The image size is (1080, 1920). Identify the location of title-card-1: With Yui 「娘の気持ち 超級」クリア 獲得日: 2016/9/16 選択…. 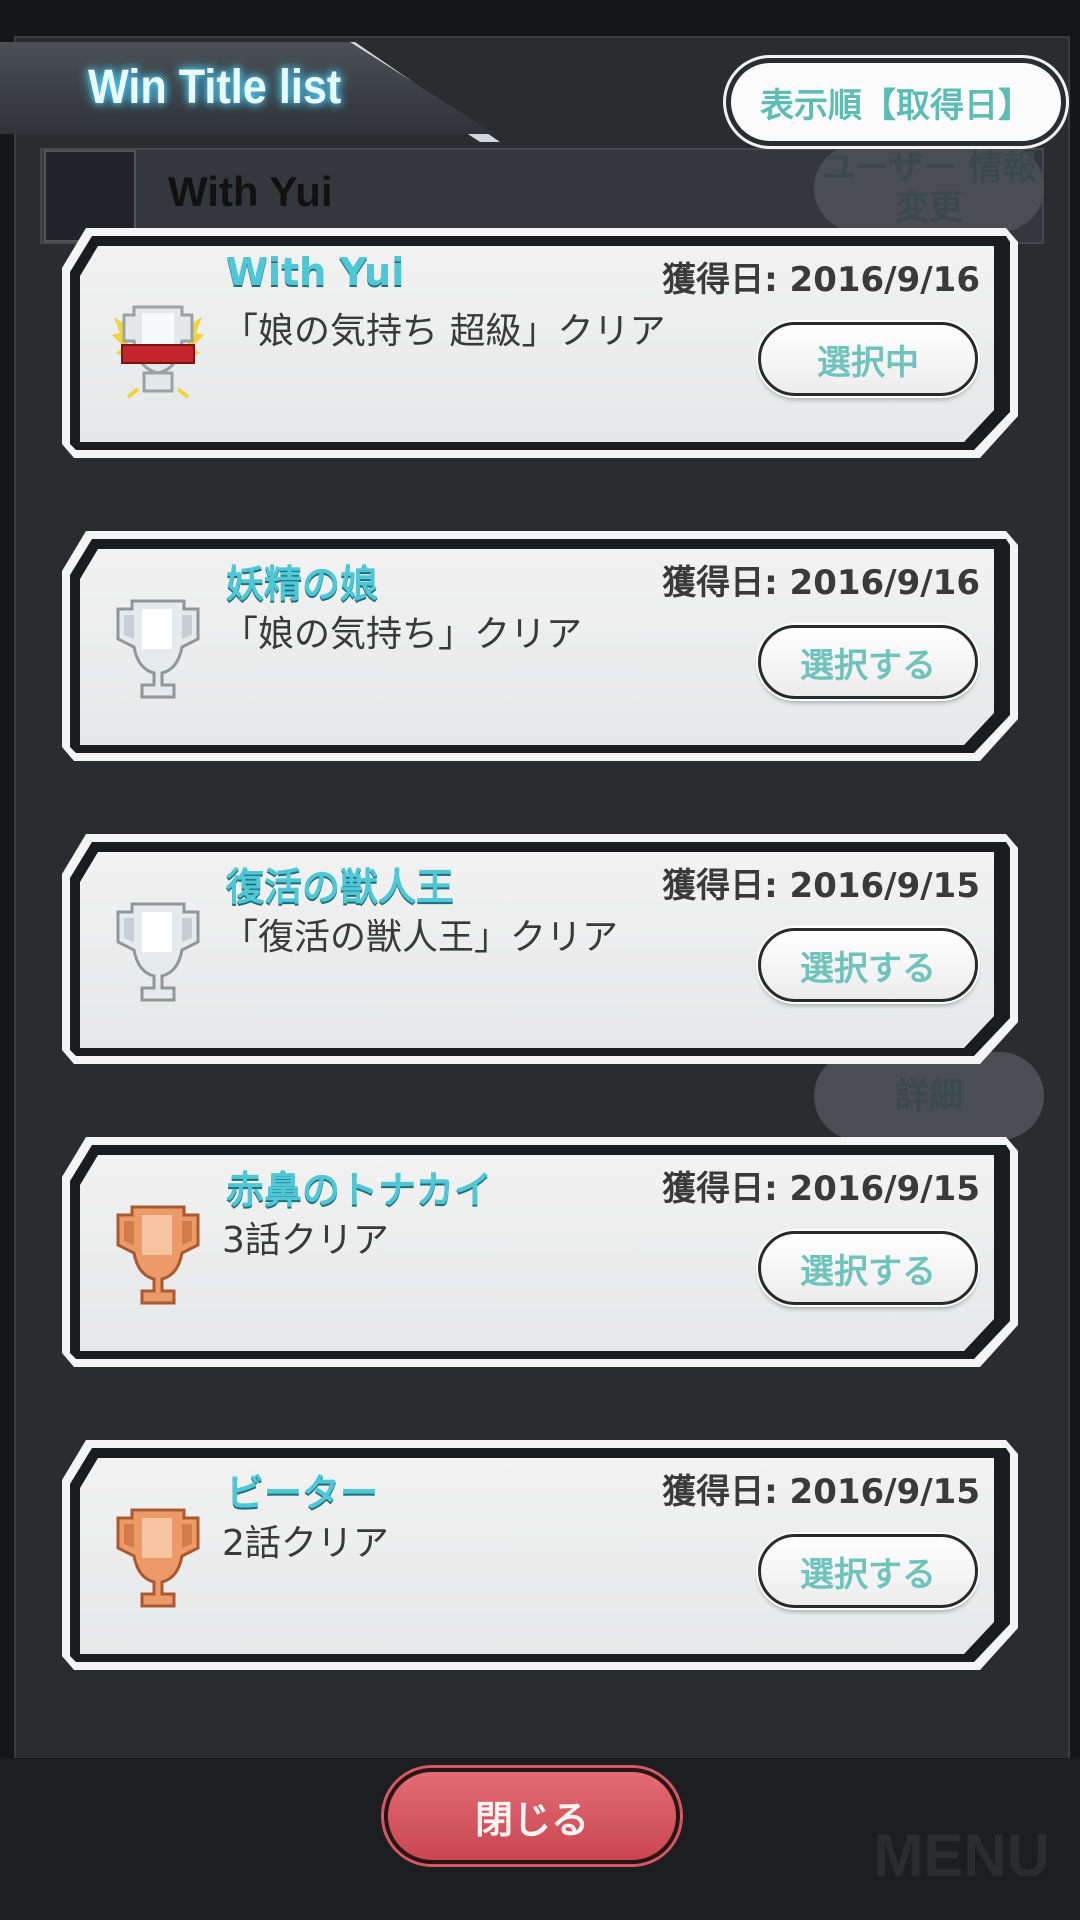
(540, 343).